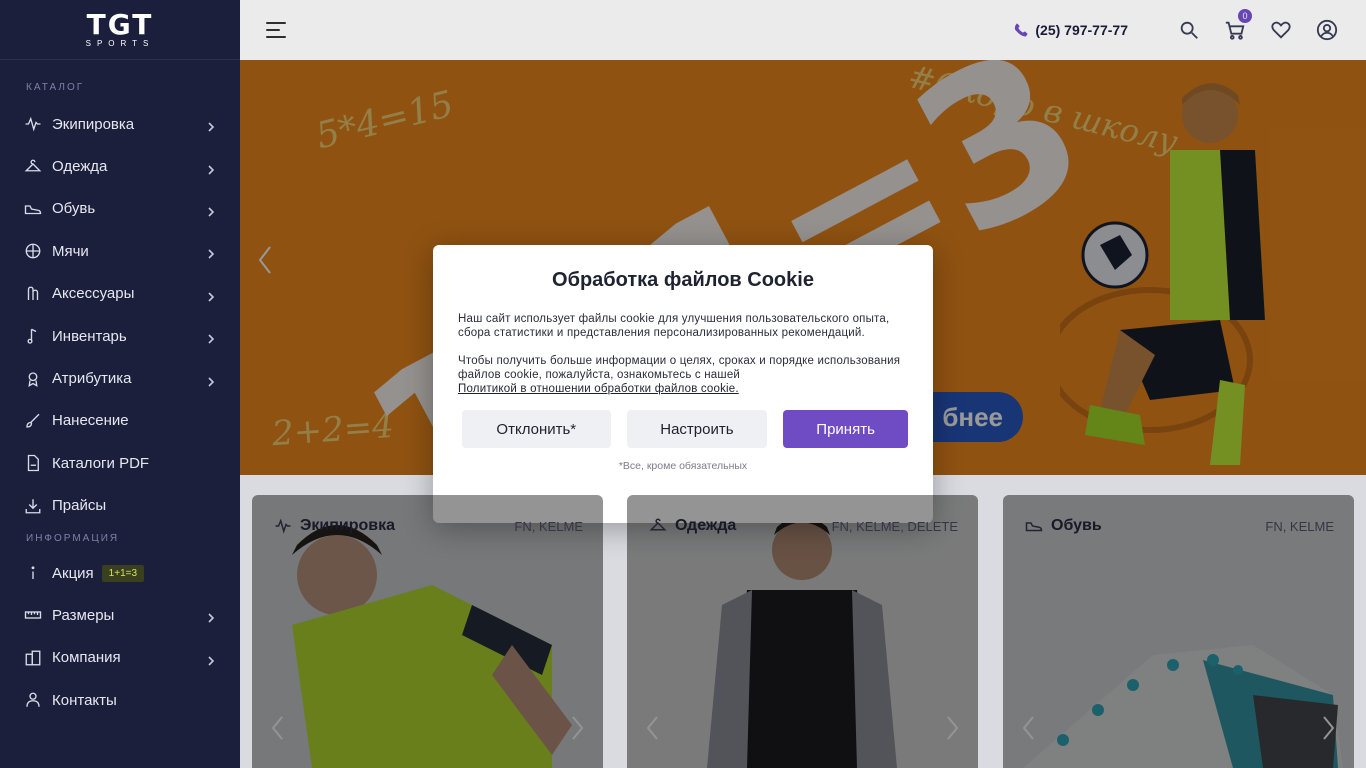 The width and height of the screenshot is (1366, 768). I want to click on accept-button: Принять, so click(845, 429).